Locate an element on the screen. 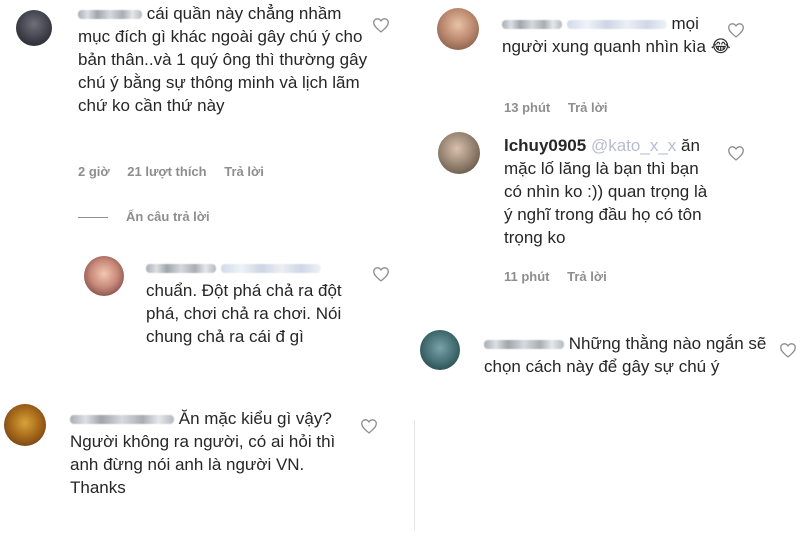 This screenshot has width=800, height=540. comment-time: 13 phút is located at coordinates (527, 107).